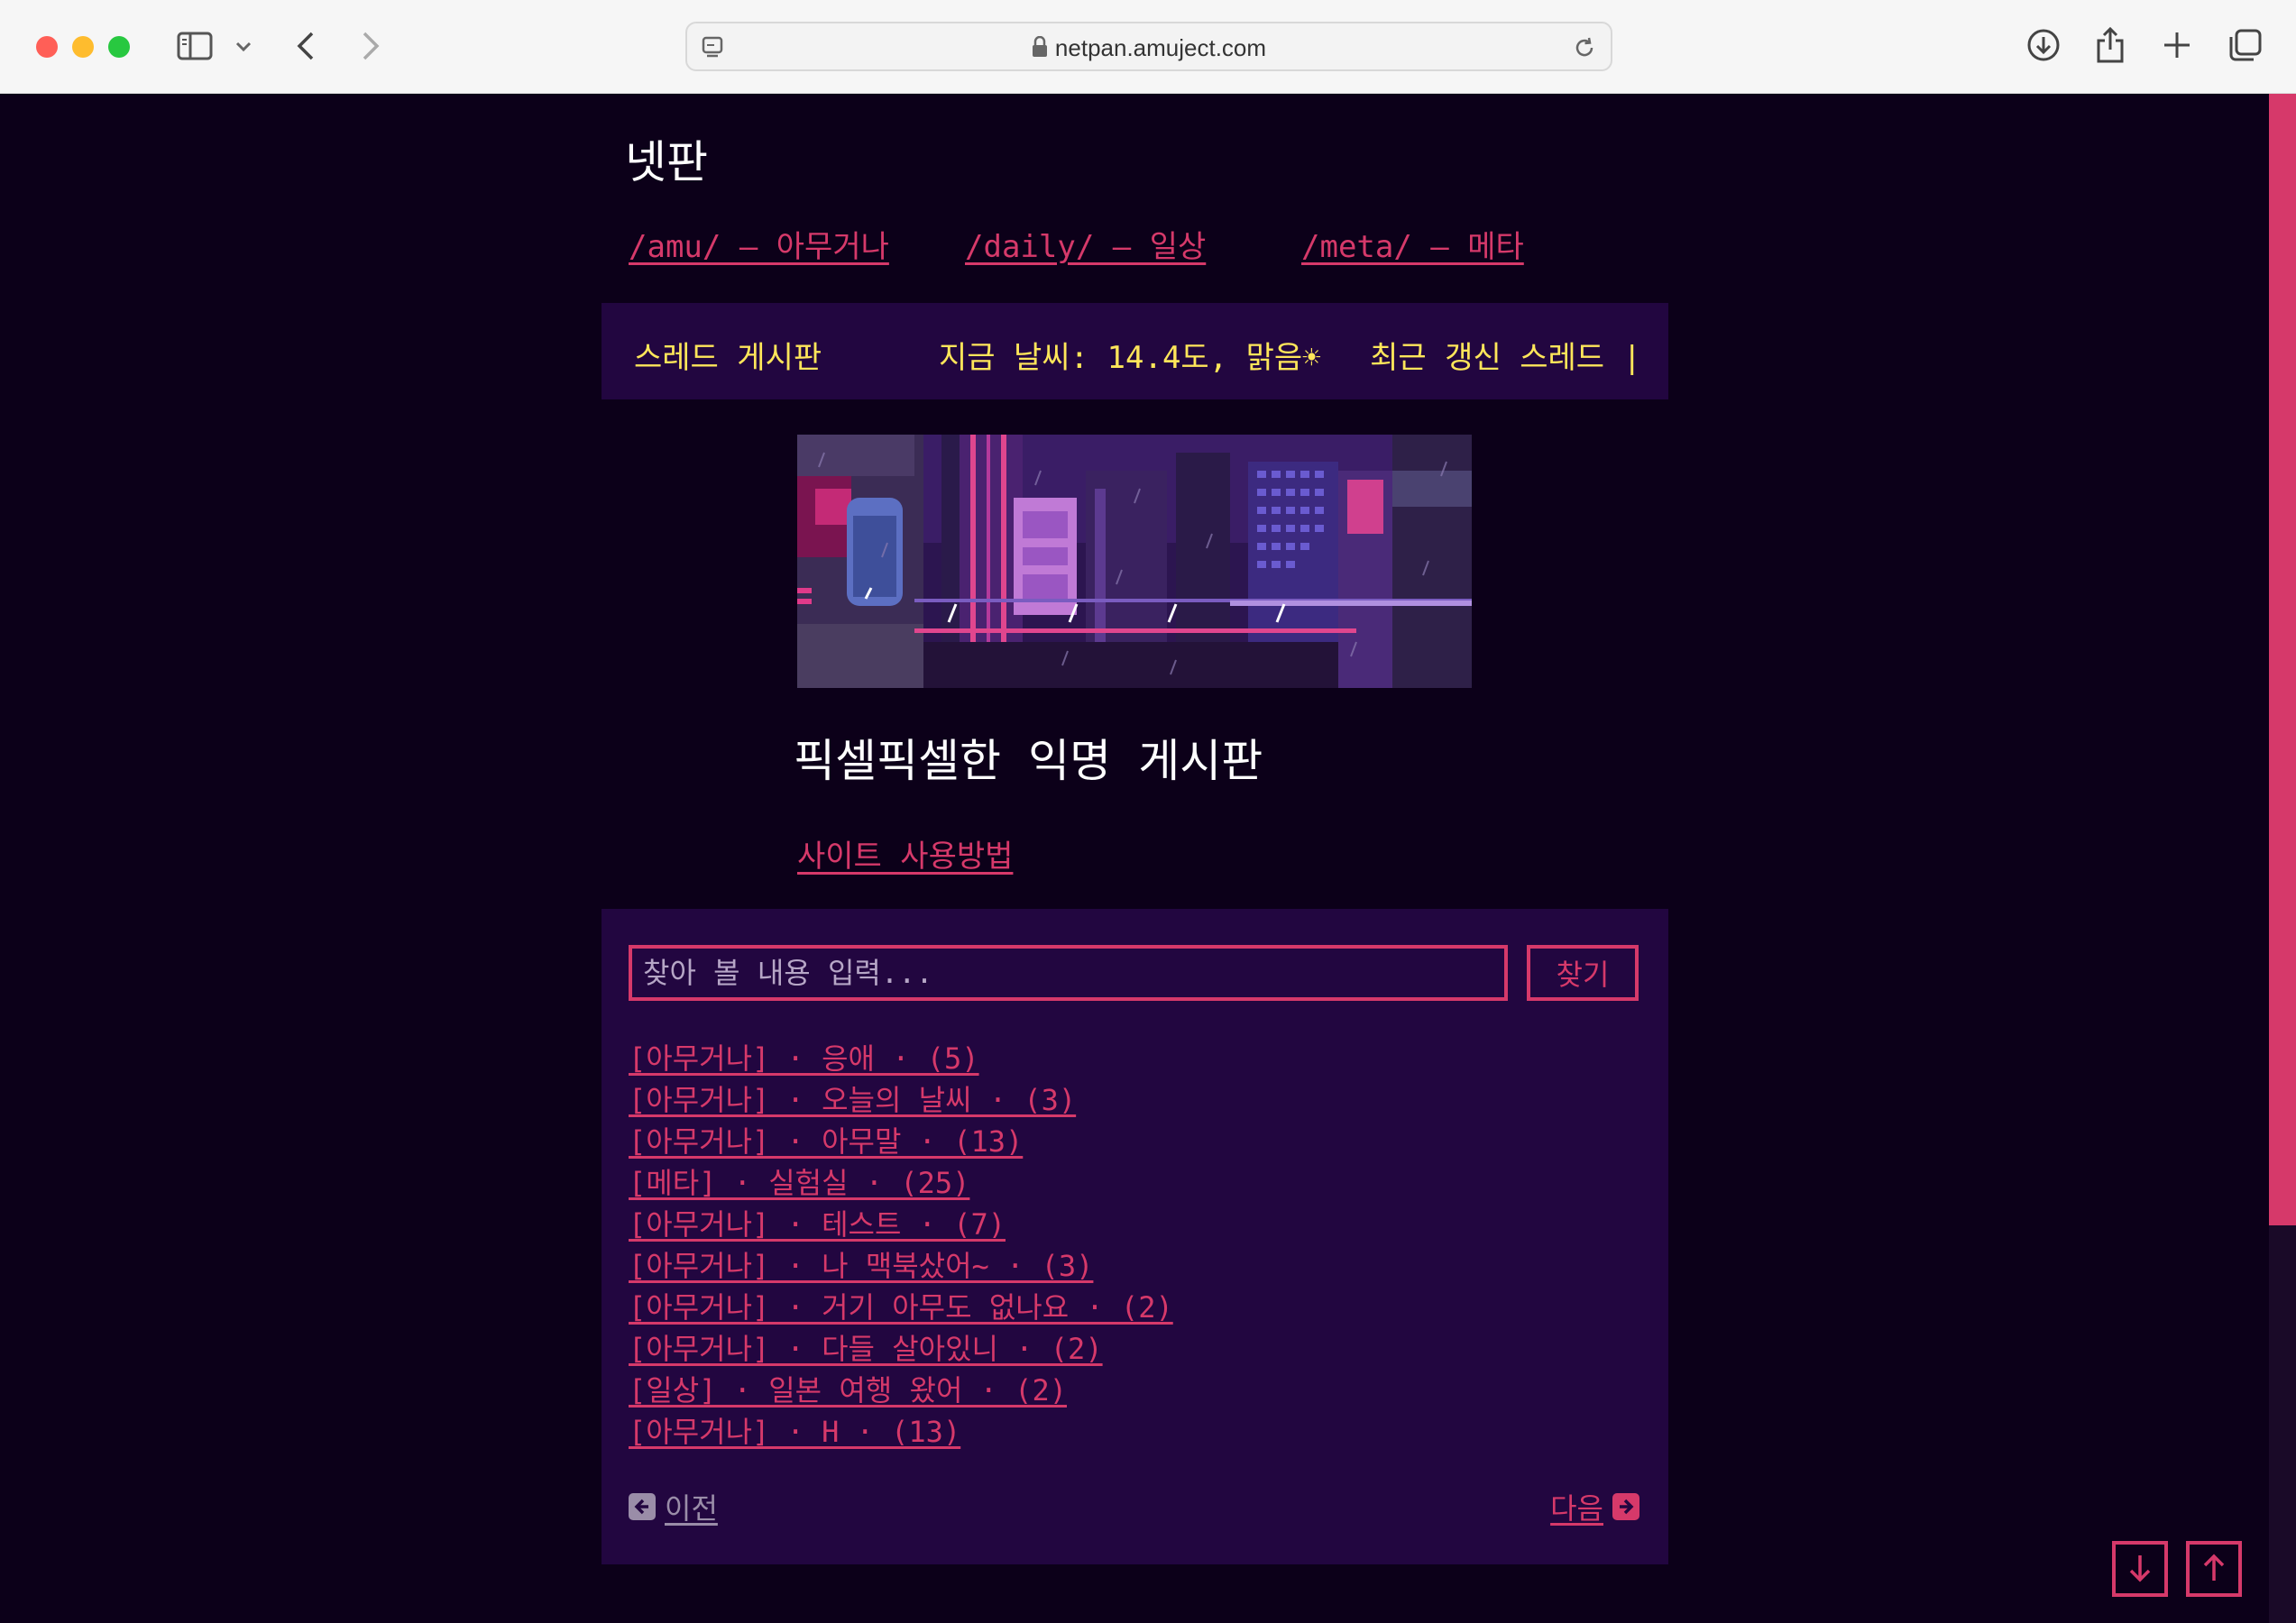  I want to click on thread-link: [아무거나] · 테스트 · (7), so click(817, 1224).